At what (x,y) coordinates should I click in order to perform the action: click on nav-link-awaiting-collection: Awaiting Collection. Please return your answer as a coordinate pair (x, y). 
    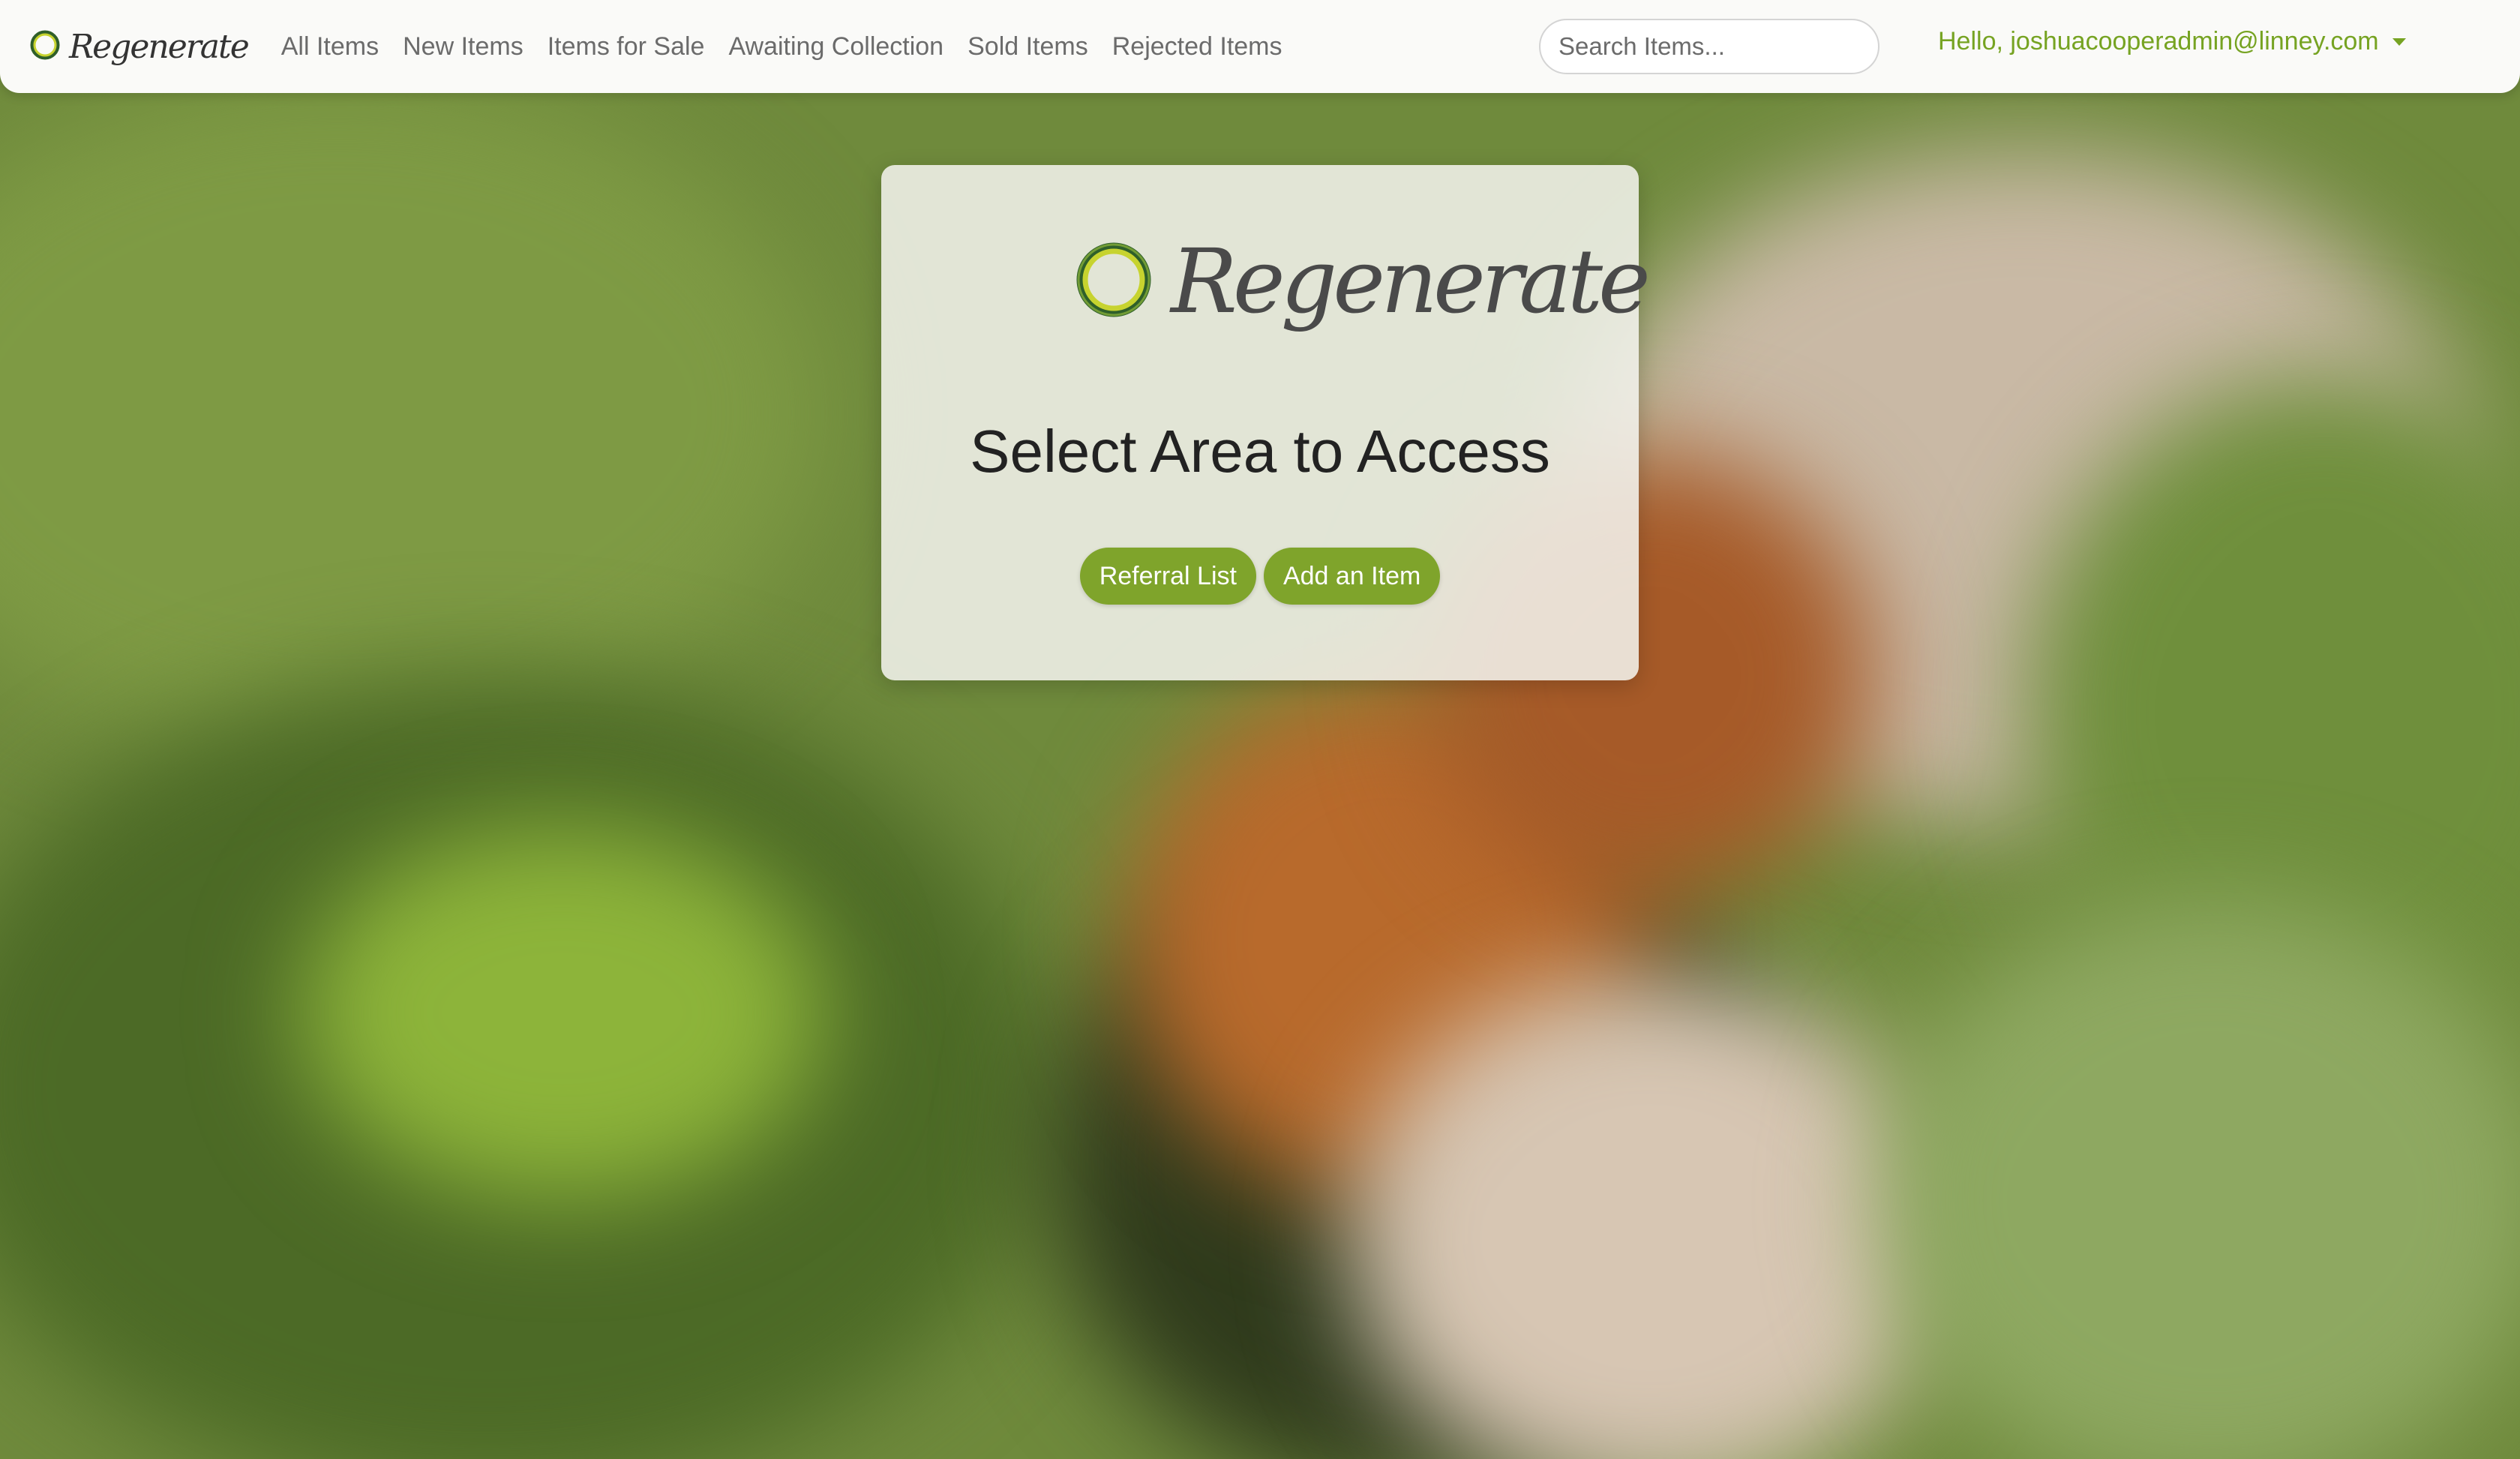
    Looking at the image, I should click on (836, 47).